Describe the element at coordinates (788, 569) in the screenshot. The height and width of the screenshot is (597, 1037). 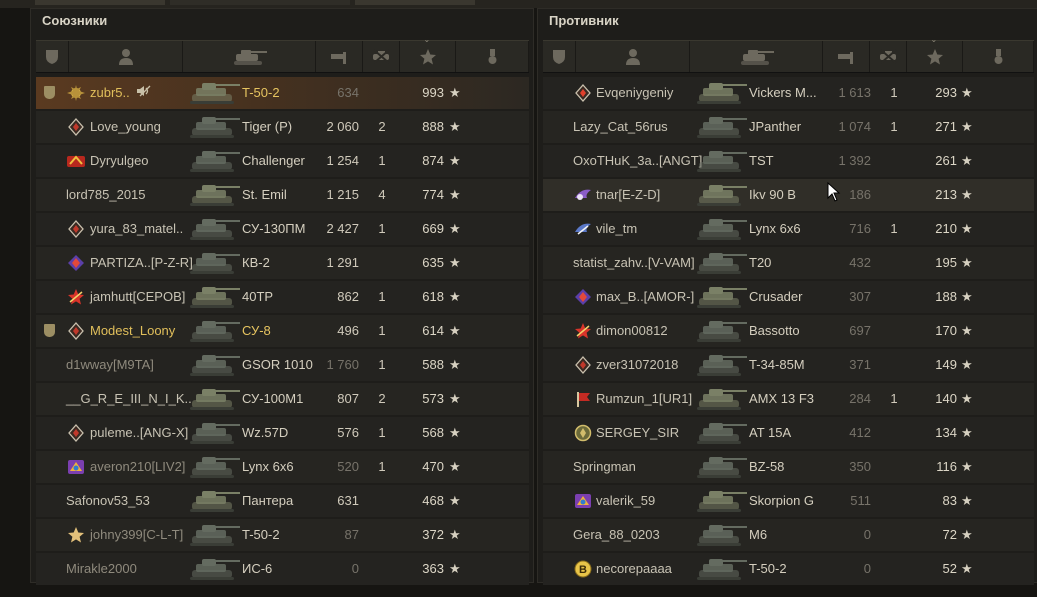
I see `player-row: Bnecorepaaaa T-50-2 0 52 ★` at that location.